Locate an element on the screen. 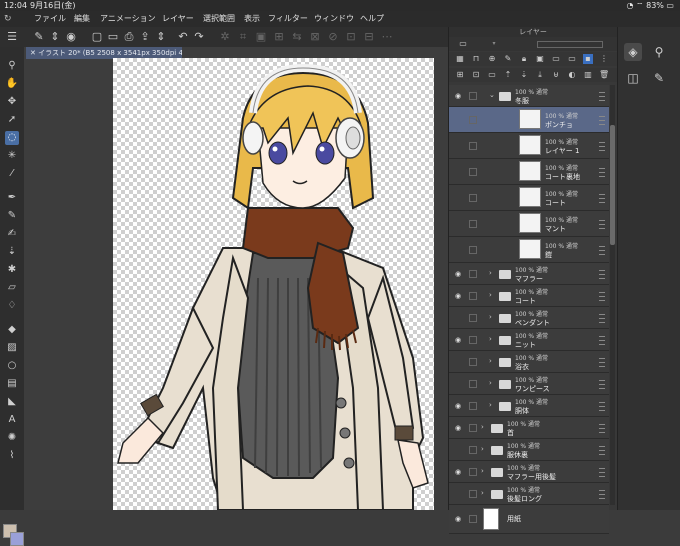  crop-icon: ⌗ is located at coordinates (243, 37).